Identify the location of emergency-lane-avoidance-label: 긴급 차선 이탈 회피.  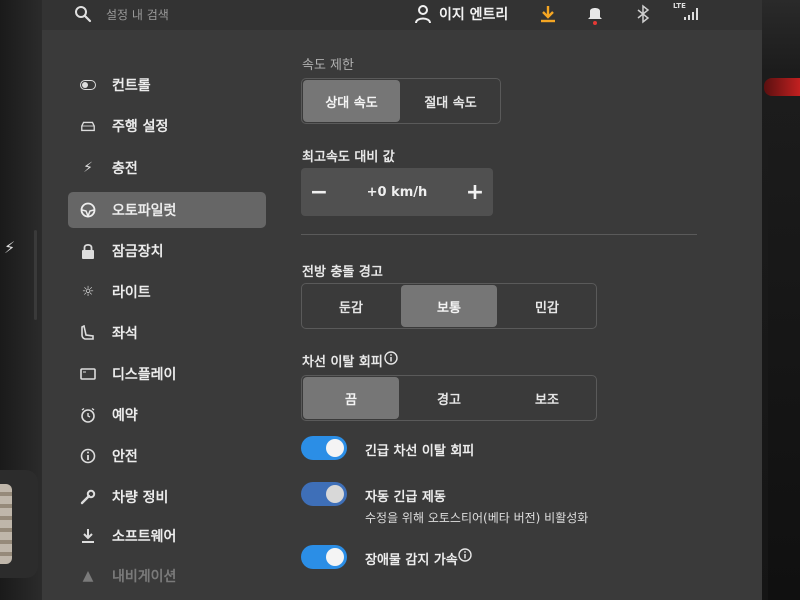
(420, 451).